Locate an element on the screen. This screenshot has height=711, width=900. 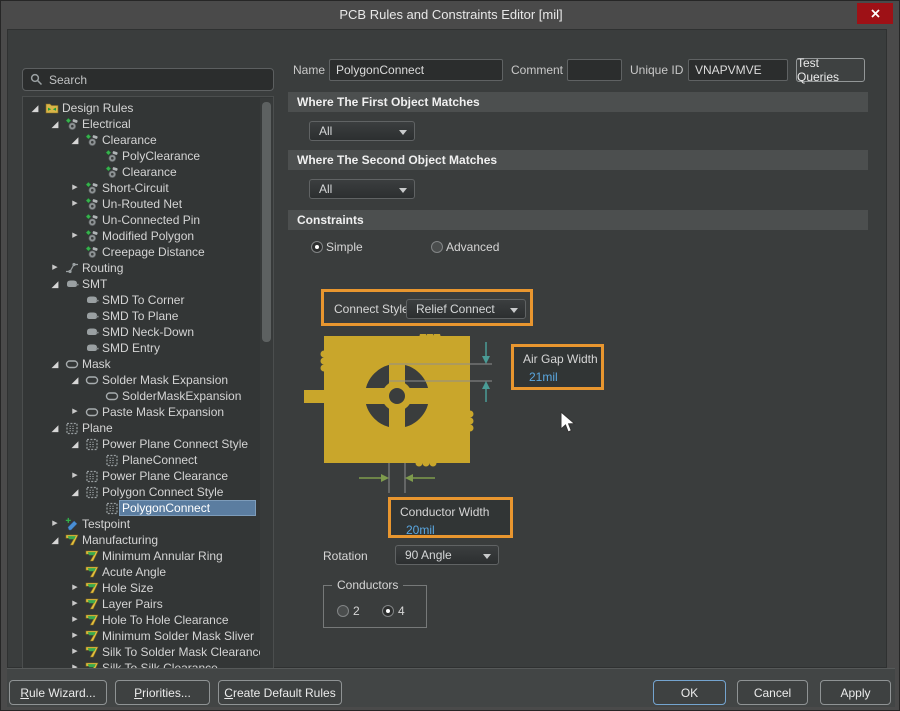
tree-item: SMD Neck-Down is located at coordinates (148, 332).